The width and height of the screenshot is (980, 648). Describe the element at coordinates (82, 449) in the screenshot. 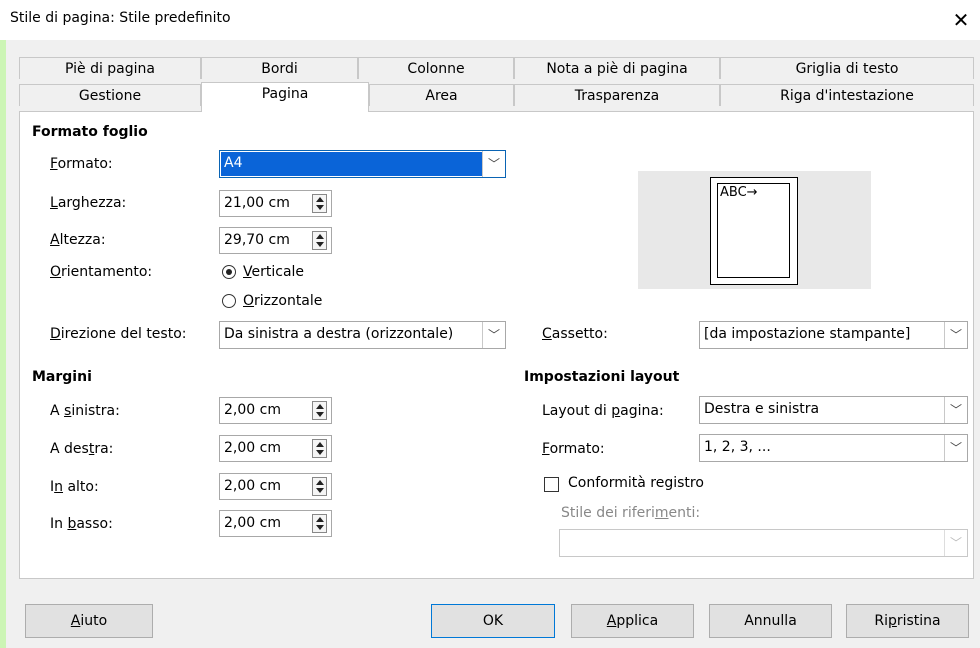

I see `margine-destra-label: A destra:` at that location.